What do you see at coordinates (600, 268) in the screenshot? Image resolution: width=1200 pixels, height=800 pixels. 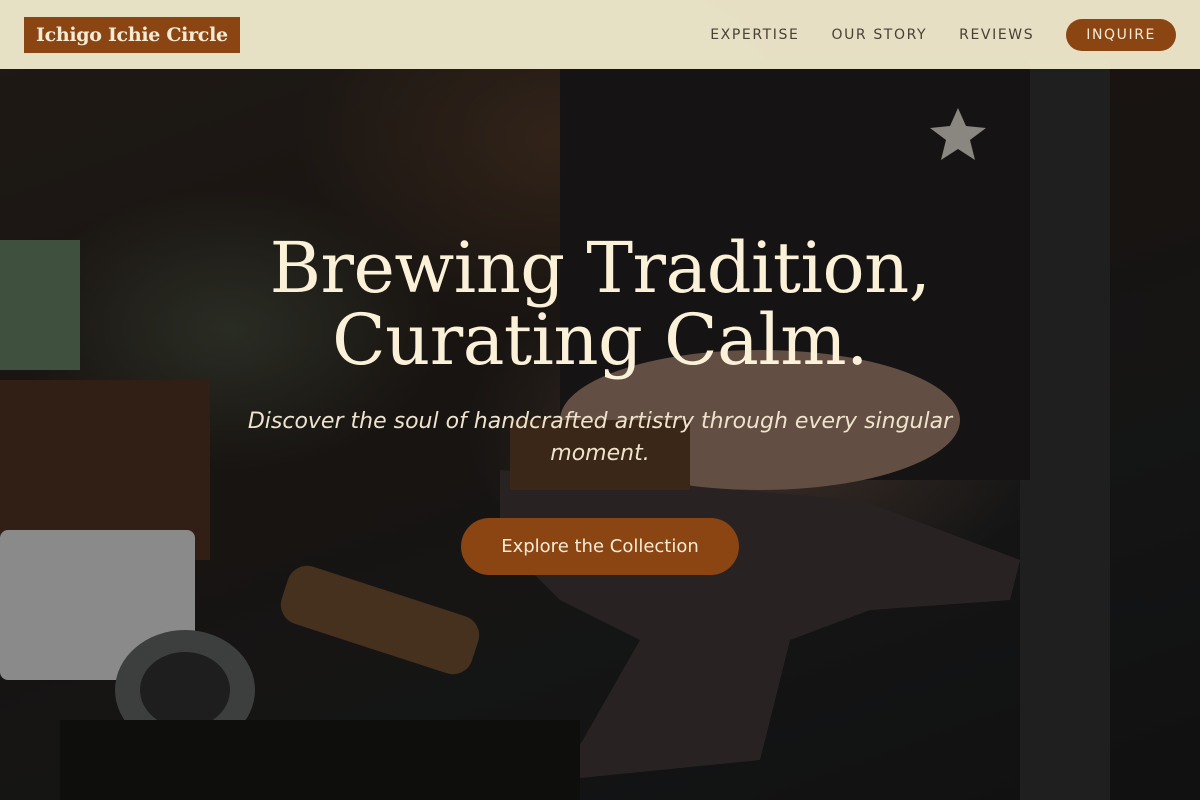 I see `hero-title-line-1: Brewing Tradition,` at bounding box center [600, 268].